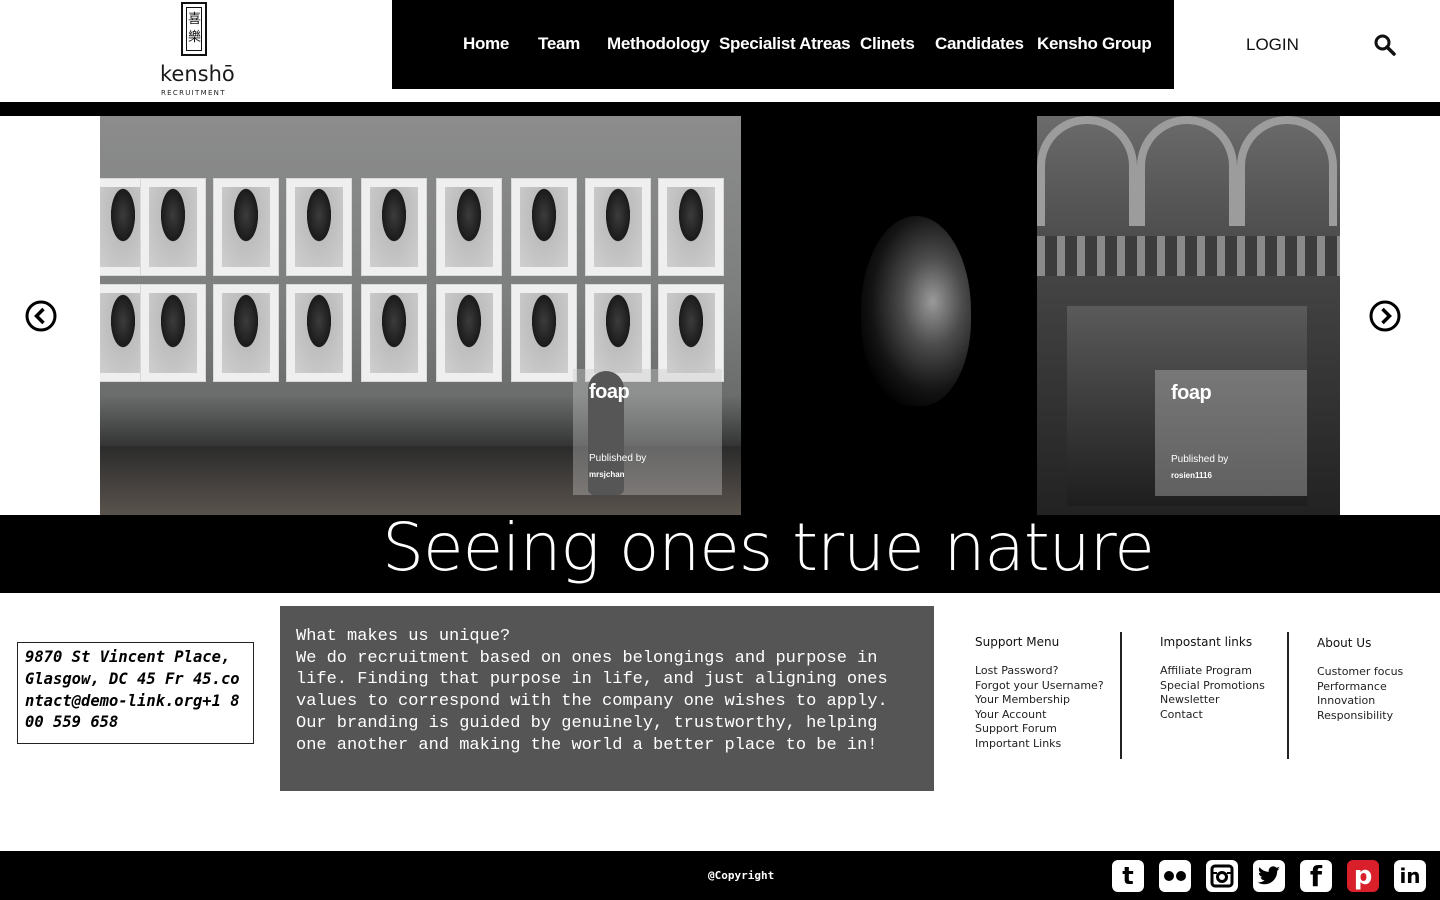 This screenshot has height=900, width=1440. Describe the element at coordinates (979, 44) in the screenshot. I see `nav-item-candidates: Candidates` at that location.